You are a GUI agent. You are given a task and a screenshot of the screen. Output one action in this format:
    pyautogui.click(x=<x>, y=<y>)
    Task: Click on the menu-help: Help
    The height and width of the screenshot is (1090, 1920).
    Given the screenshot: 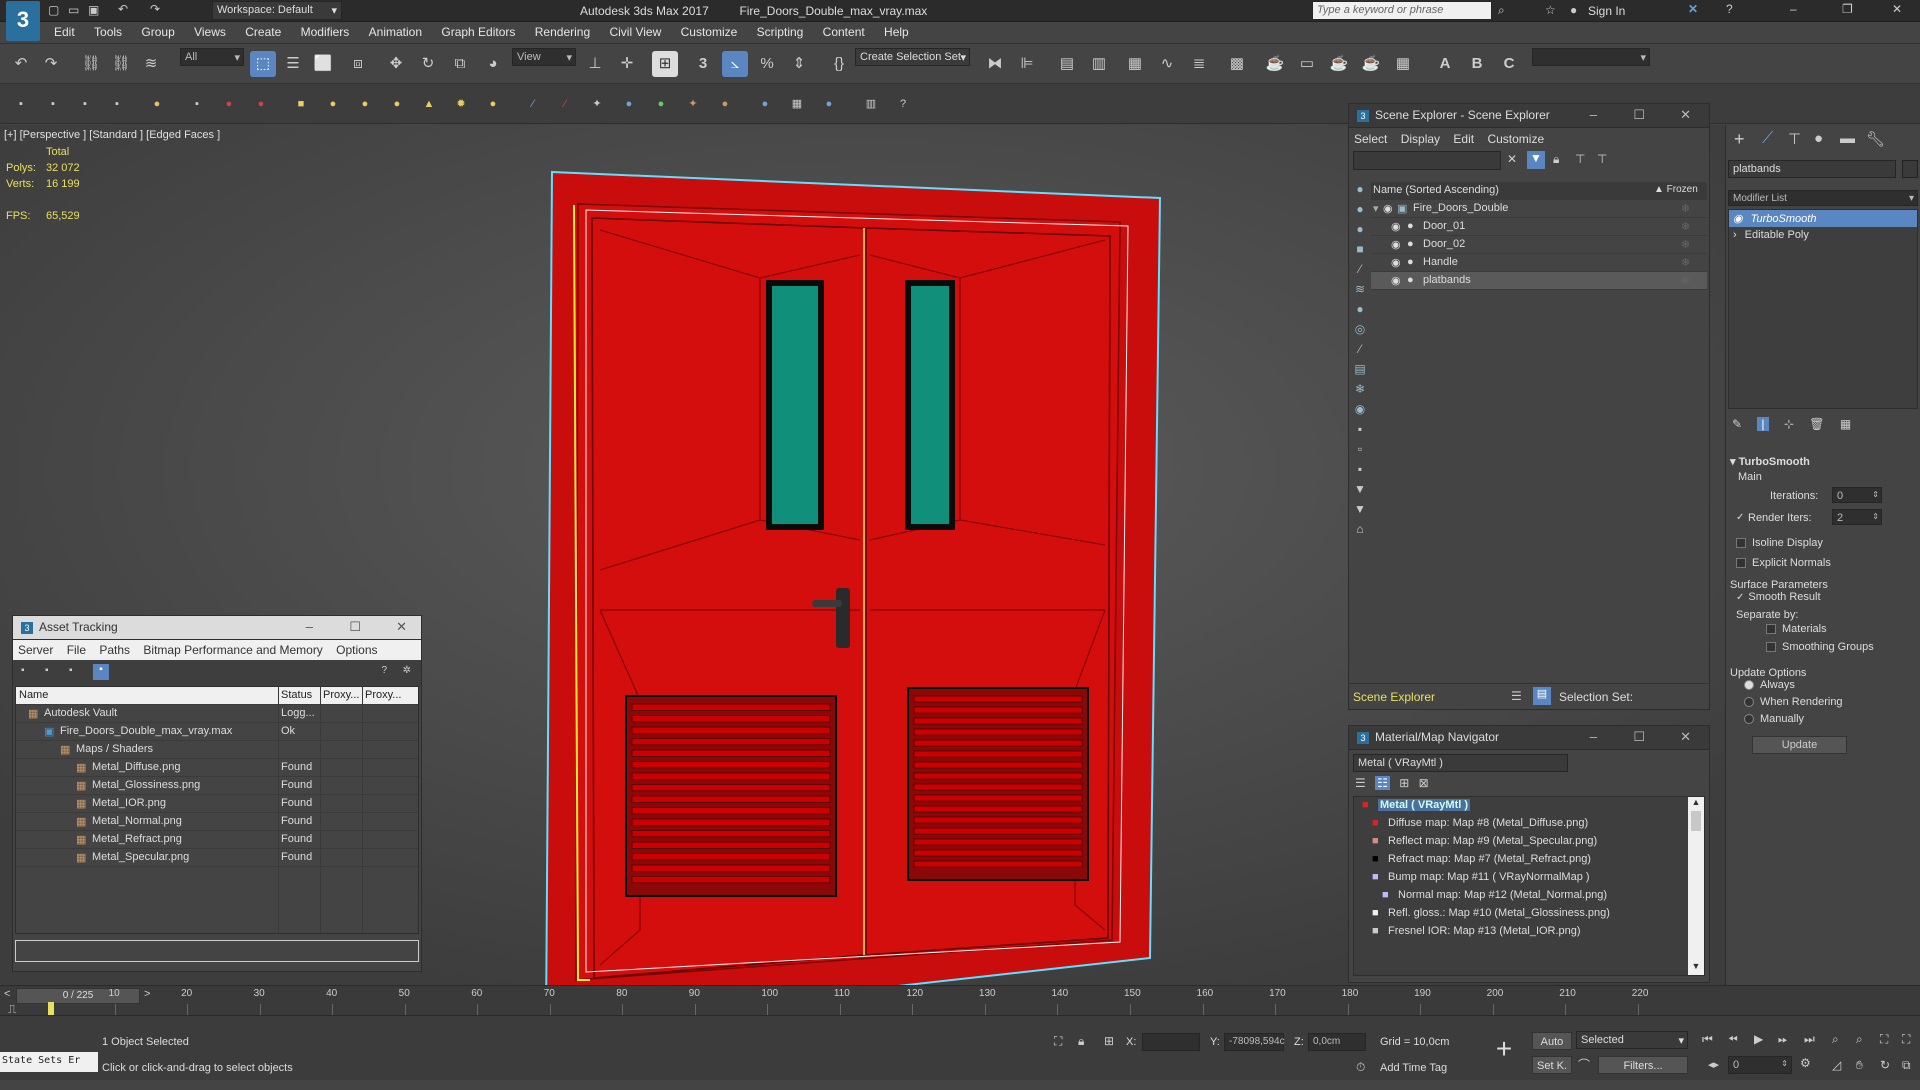 What is the action you would take?
    pyautogui.click(x=896, y=32)
    